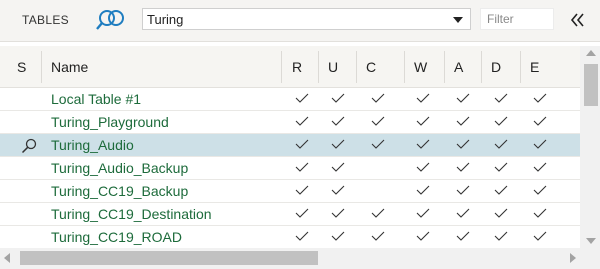 Image resolution: width=600 pixels, height=269 pixels. I want to click on column-header-u: U, so click(333, 67).